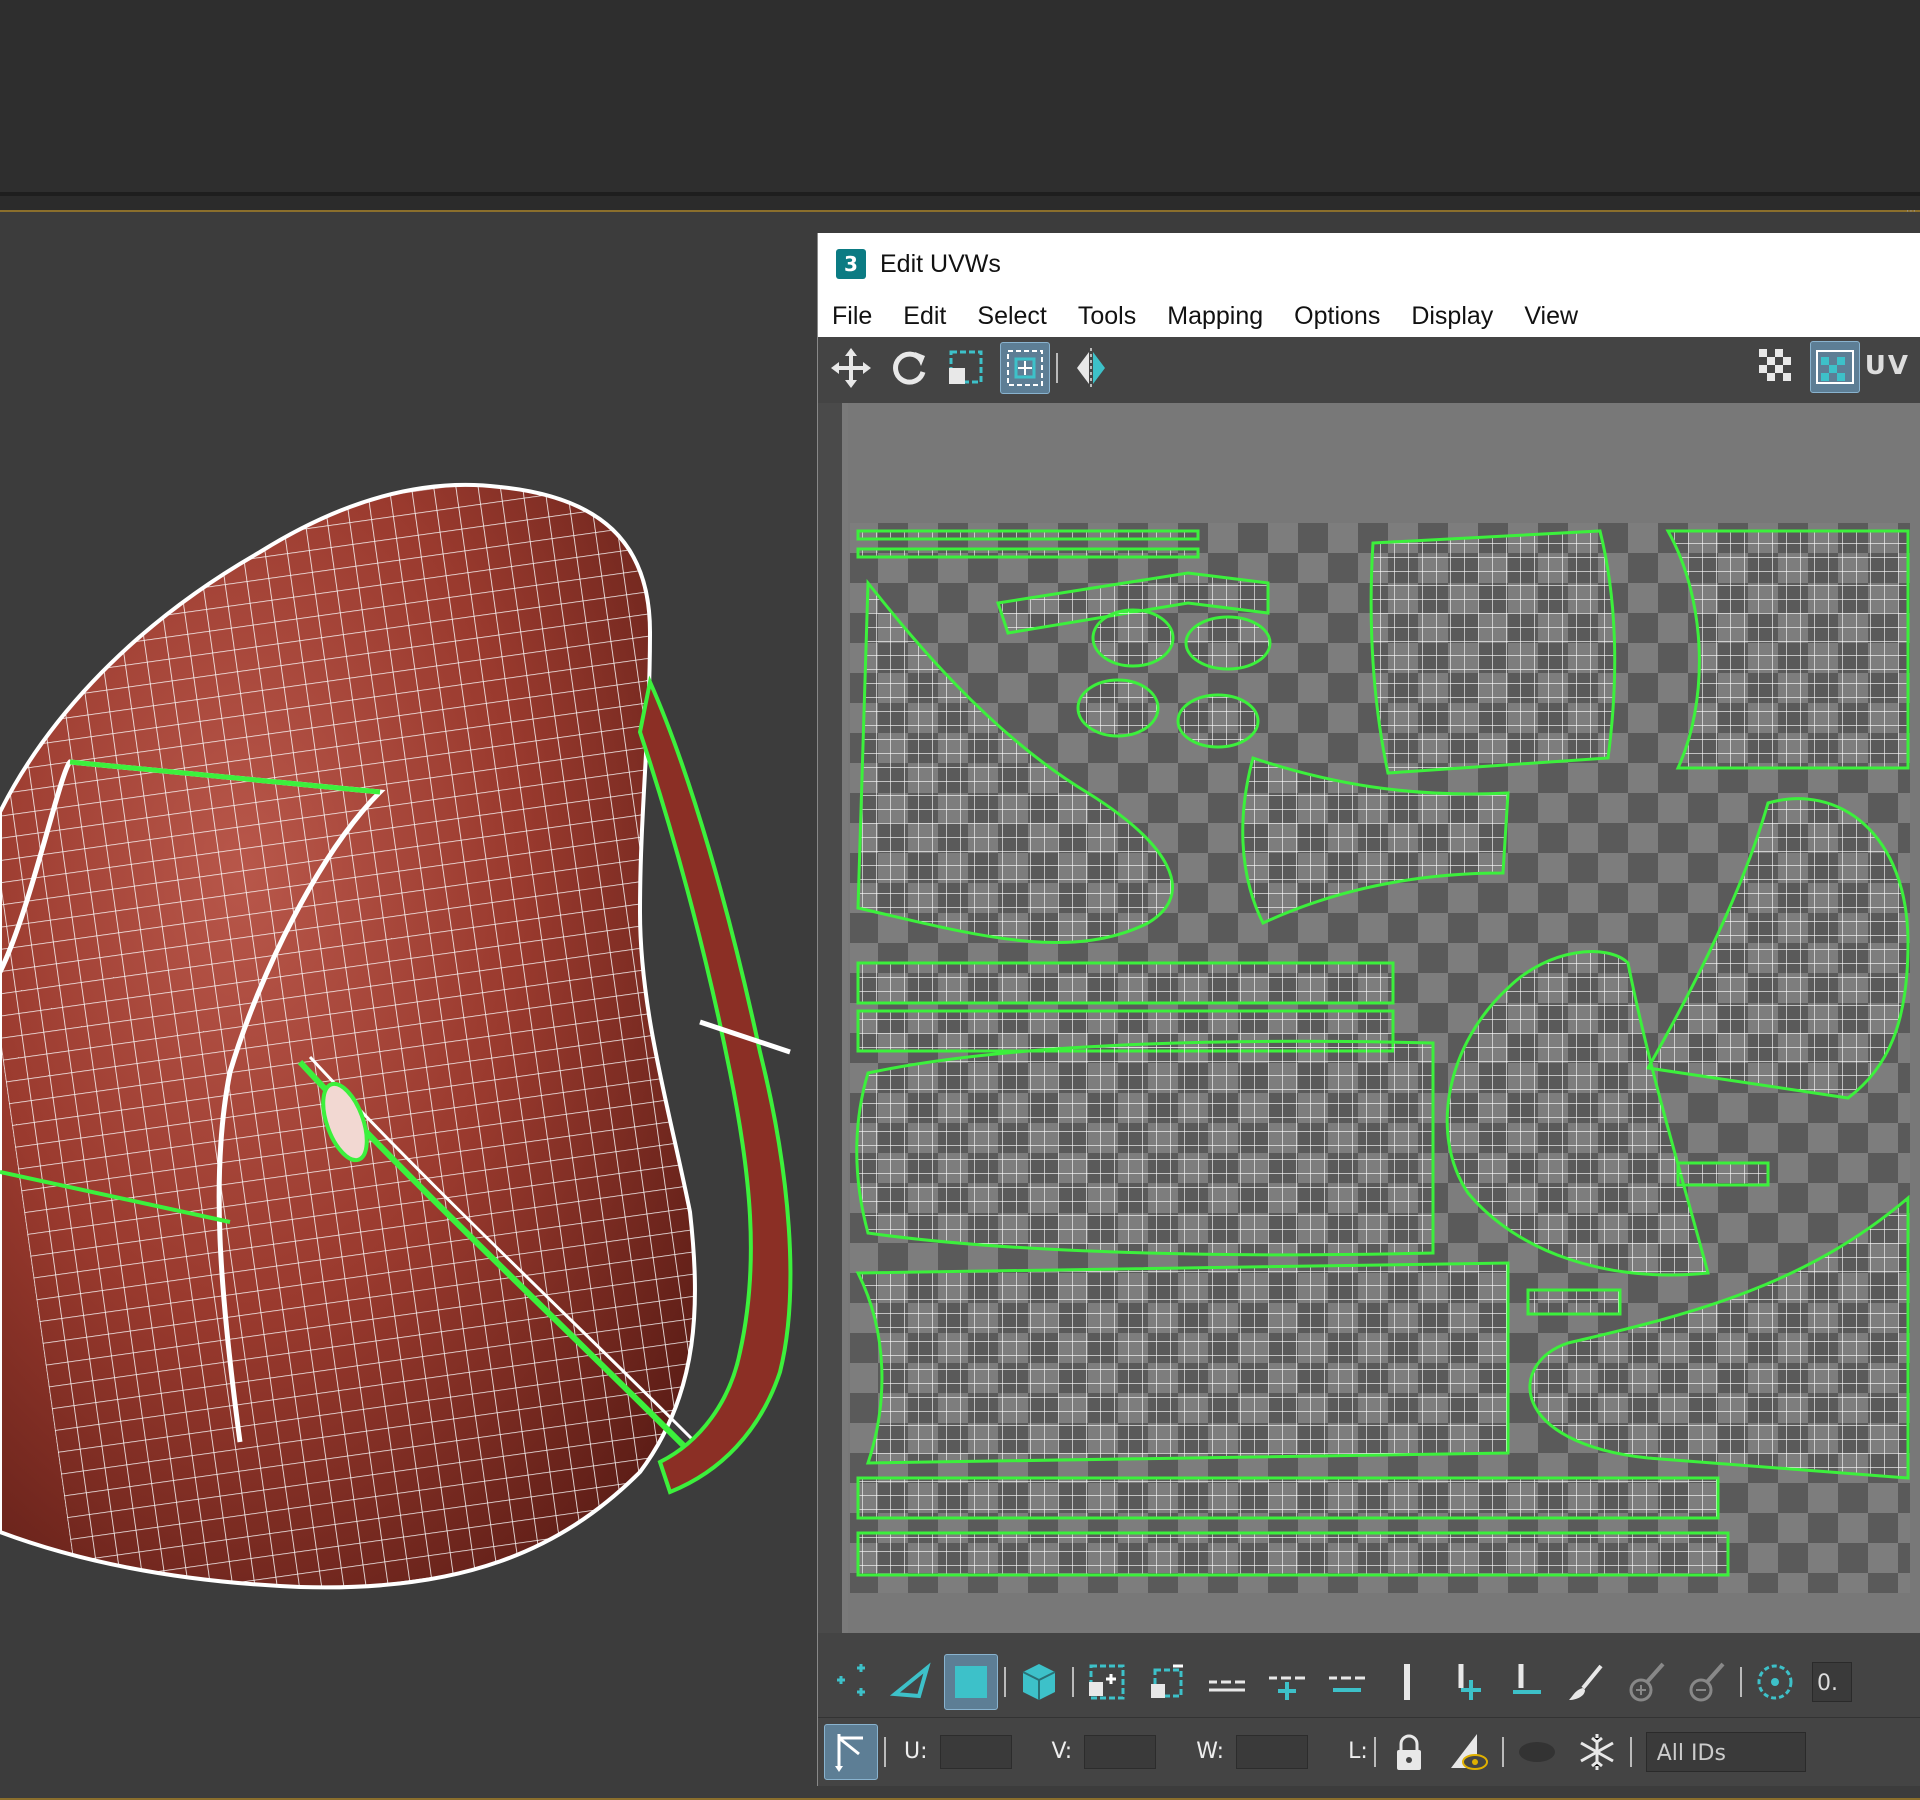 The width and height of the screenshot is (1920, 1800). I want to click on transform-toolbar: UV, so click(1369, 368).